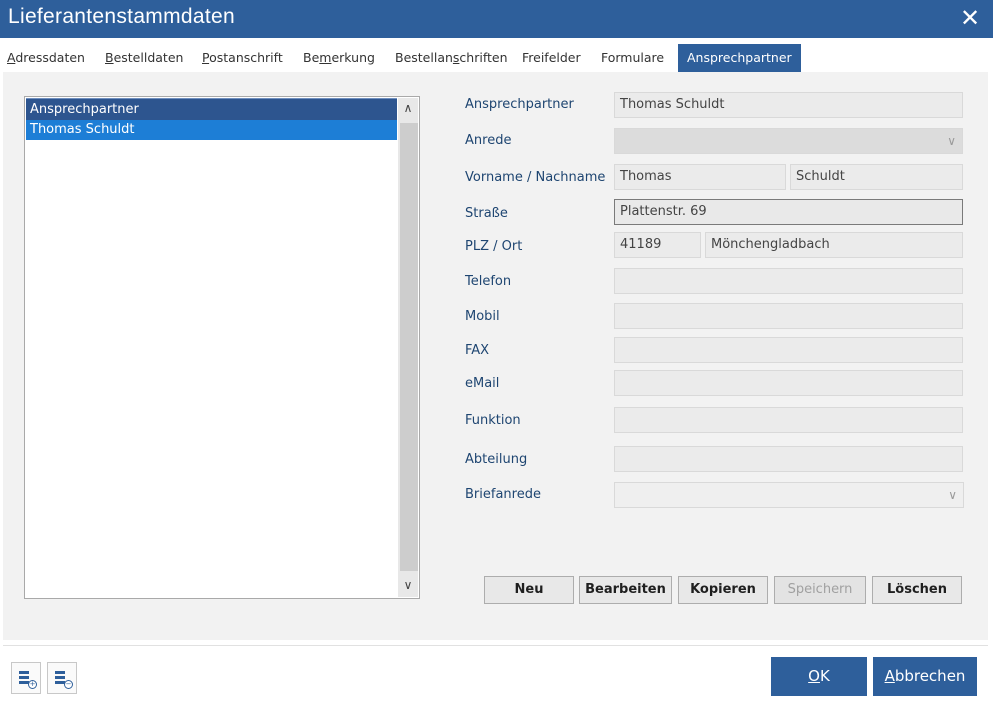  Describe the element at coordinates (482, 383) in the screenshot. I see `label-email: eMail` at that location.